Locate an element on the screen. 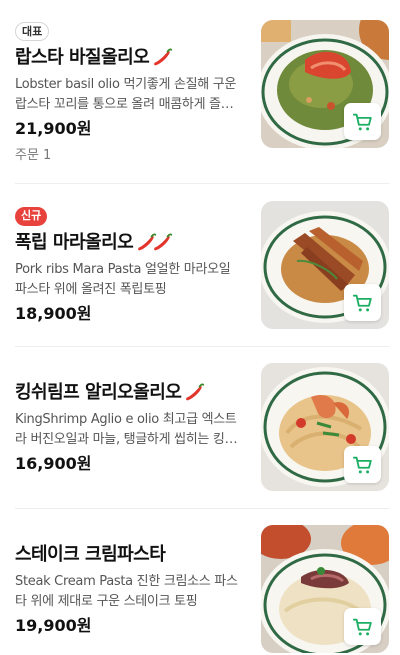 This screenshot has height=655, width=400. menu-item-title: 폭립 마라올리오 is located at coordinates (129, 243).